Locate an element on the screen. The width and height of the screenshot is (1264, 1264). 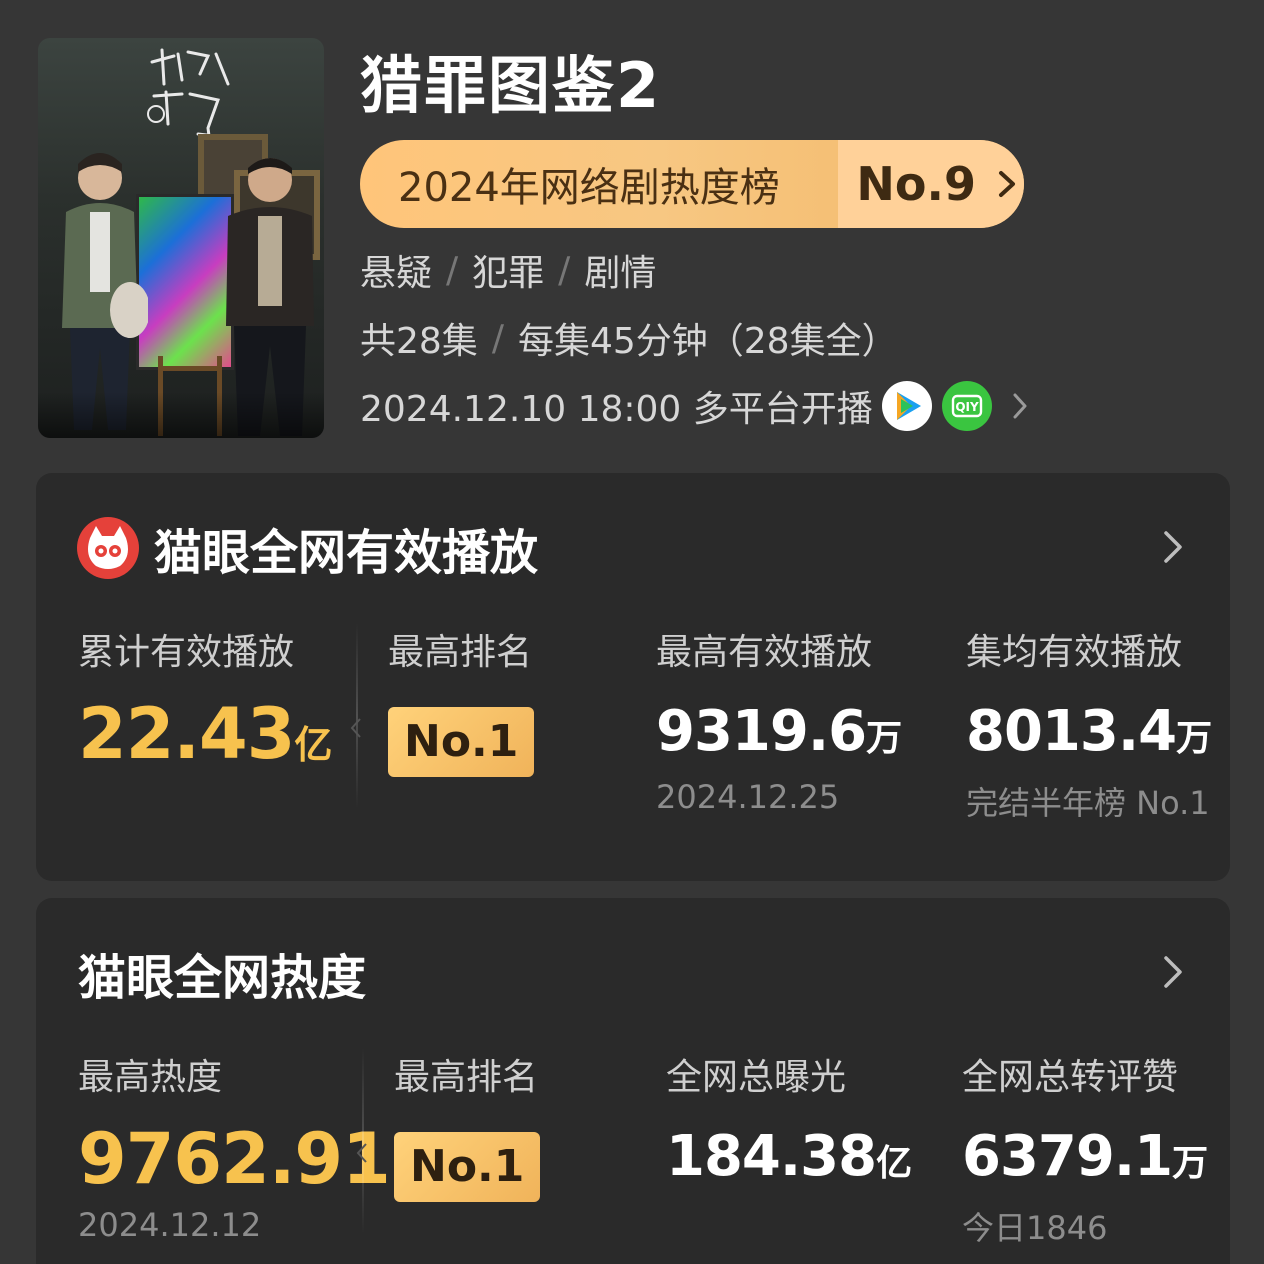
stat-value: 184.38 is located at coordinates (771, 1156).